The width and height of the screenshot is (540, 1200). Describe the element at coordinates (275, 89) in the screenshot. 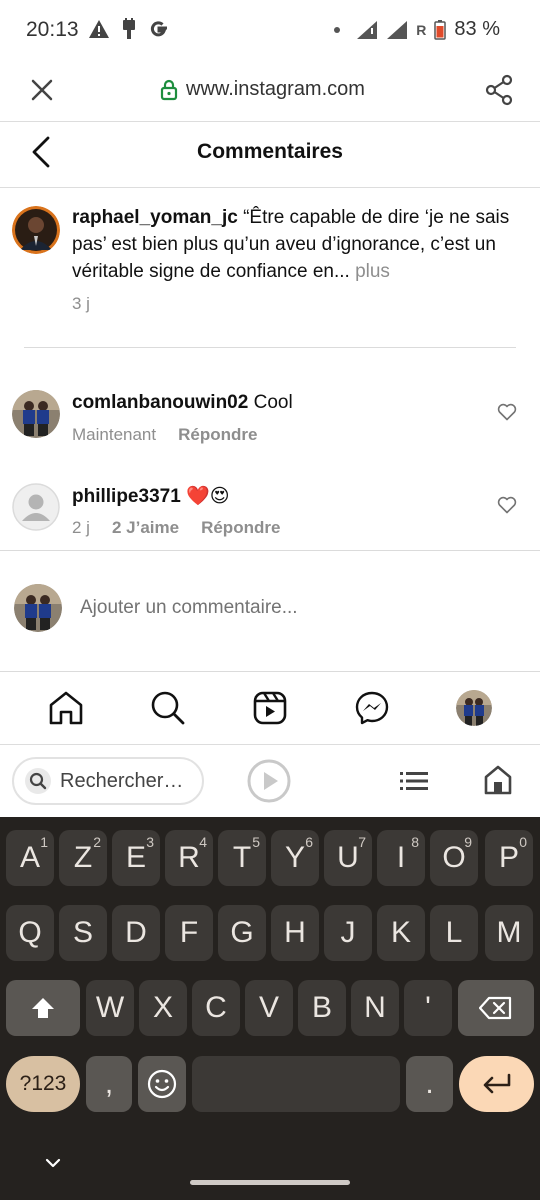

I see `url-text: www.instagram.com` at that location.